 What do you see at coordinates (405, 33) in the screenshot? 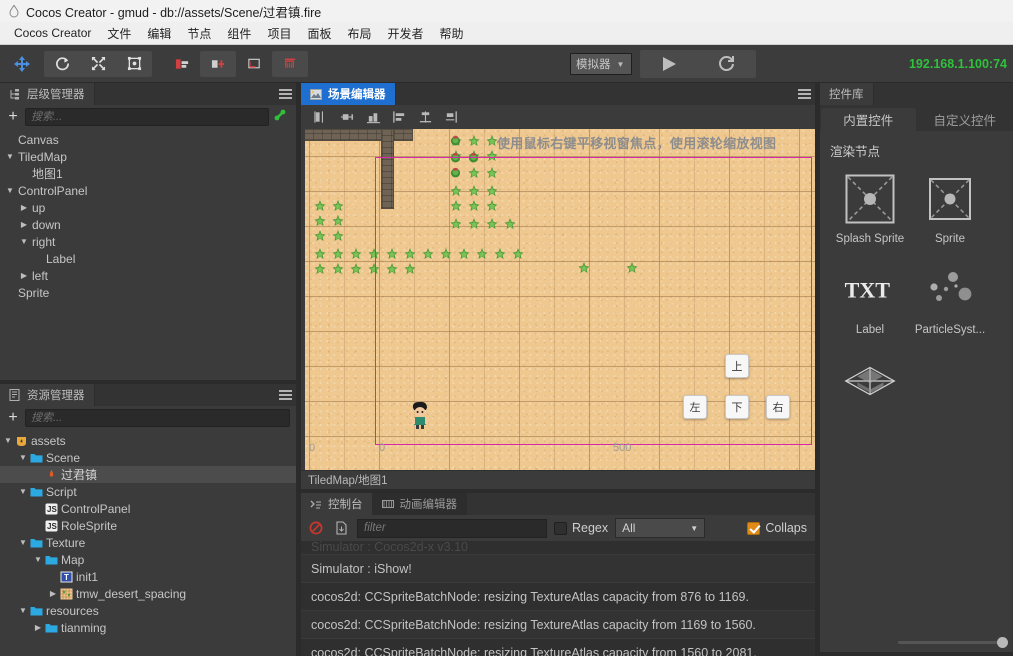
I see `menu-developer: 开发者` at bounding box center [405, 33].